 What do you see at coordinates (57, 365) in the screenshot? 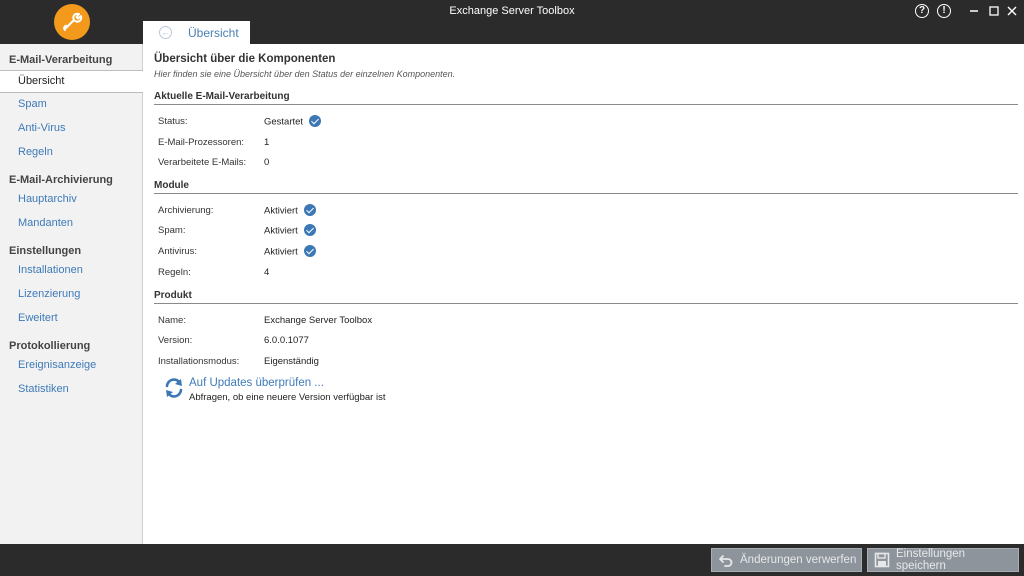
I see `sidebar-item-event-viewer: Ereignisanzeige` at bounding box center [57, 365].